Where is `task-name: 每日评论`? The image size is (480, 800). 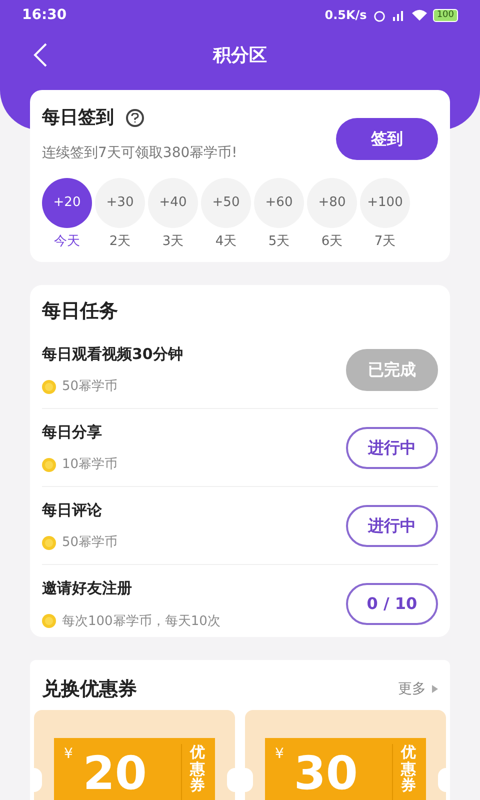
task-name: 每日评论 is located at coordinates (72, 510).